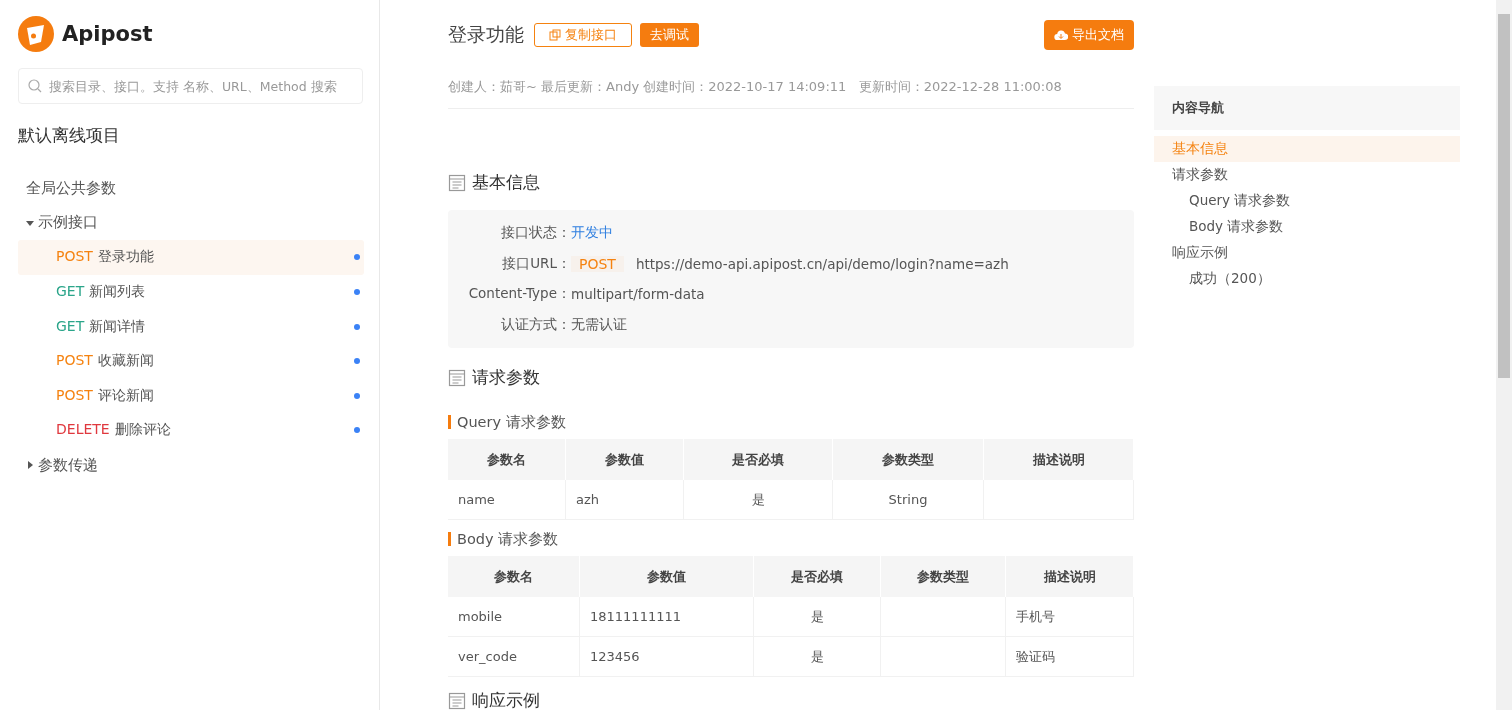 Image resolution: width=1512 pixels, height=710 pixels. Describe the element at coordinates (191, 361) in the screenshot. I see `api-item: POST 收藏新闻` at that location.